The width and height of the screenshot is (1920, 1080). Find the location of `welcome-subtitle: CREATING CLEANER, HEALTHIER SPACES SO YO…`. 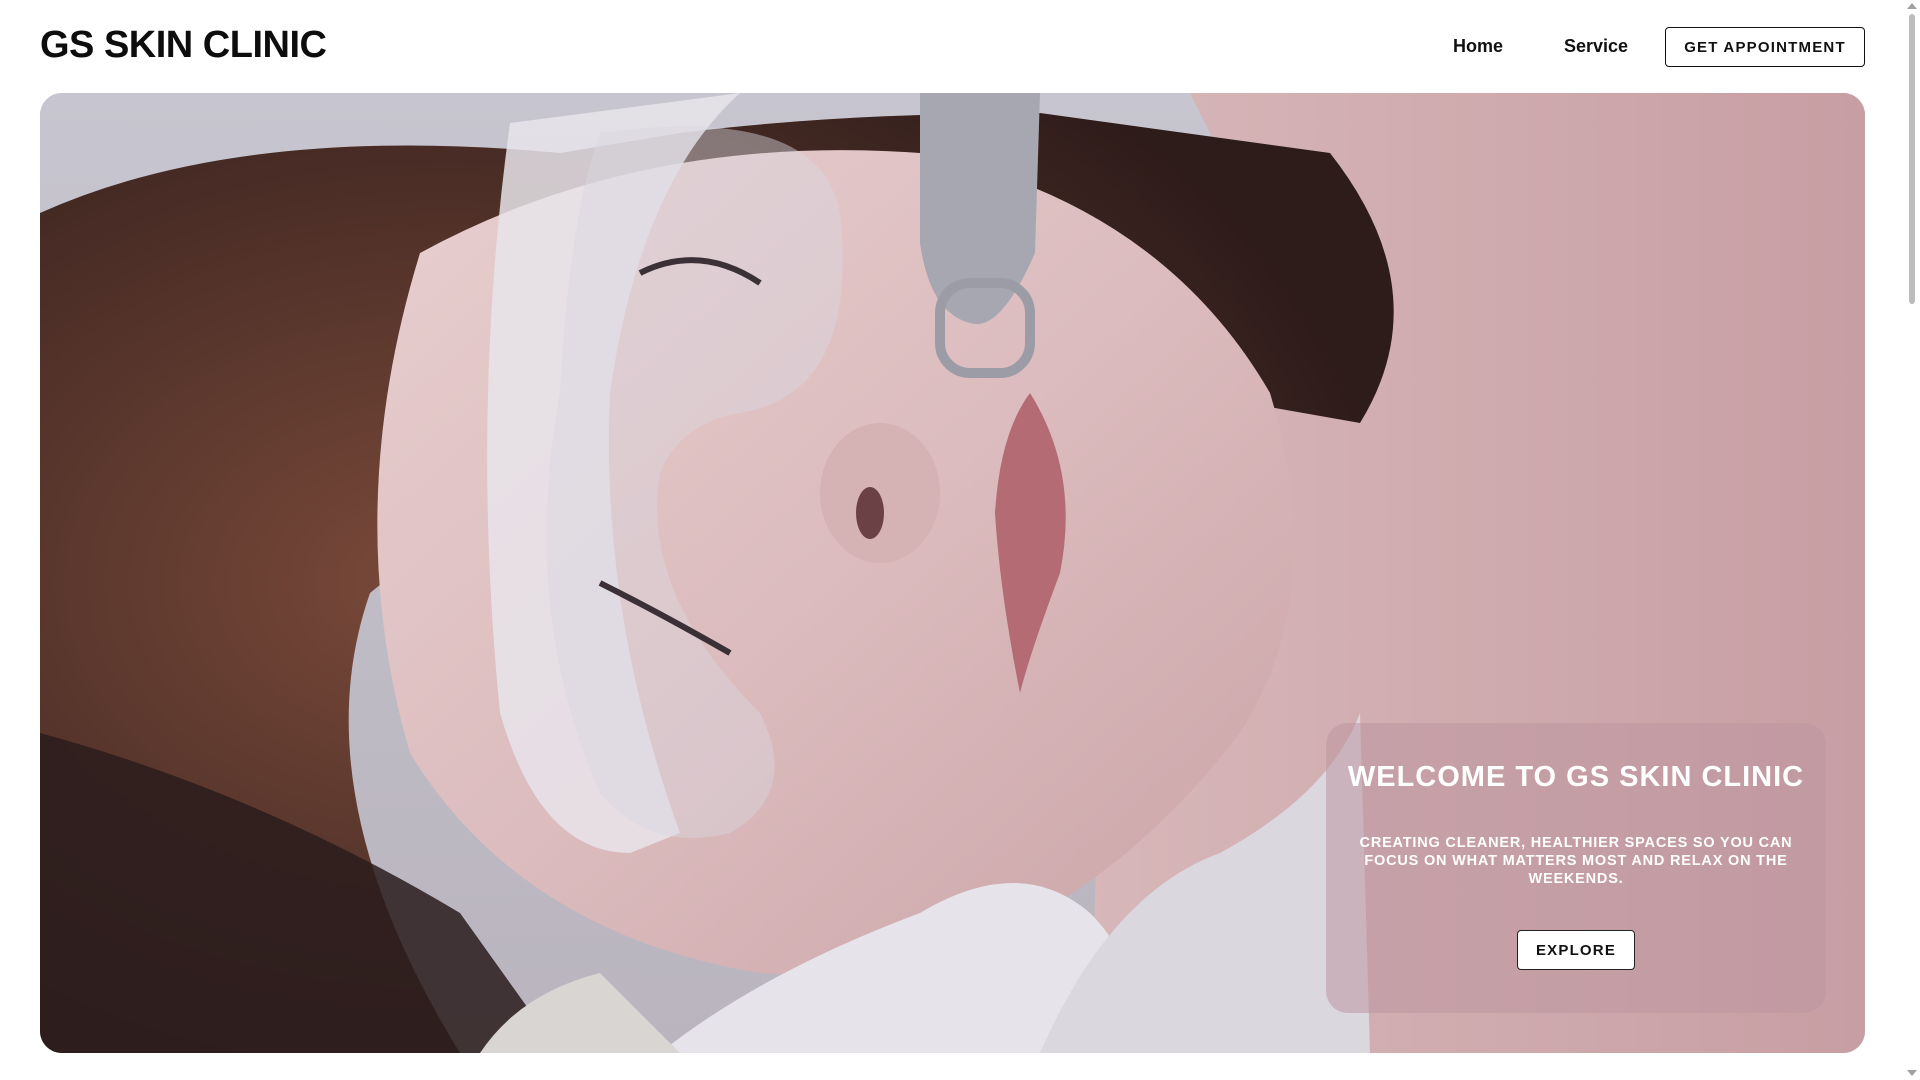

welcome-subtitle: CREATING CLEANER, HEALTHIER SPACES SO YO… is located at coordinates (1576, 861).